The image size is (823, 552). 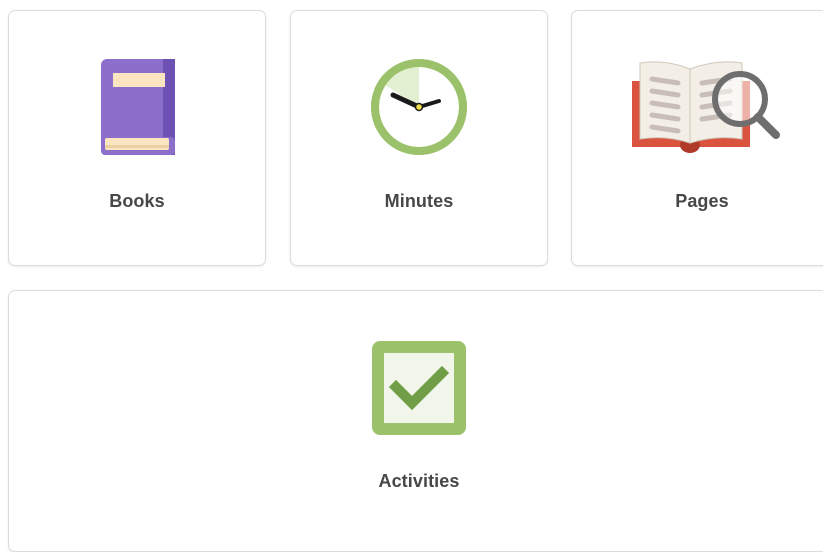 What do you see at coordinates (704, 109) in the screenshot?
I see `open-book-magnifier-icon` at bounding box center [704, 109].